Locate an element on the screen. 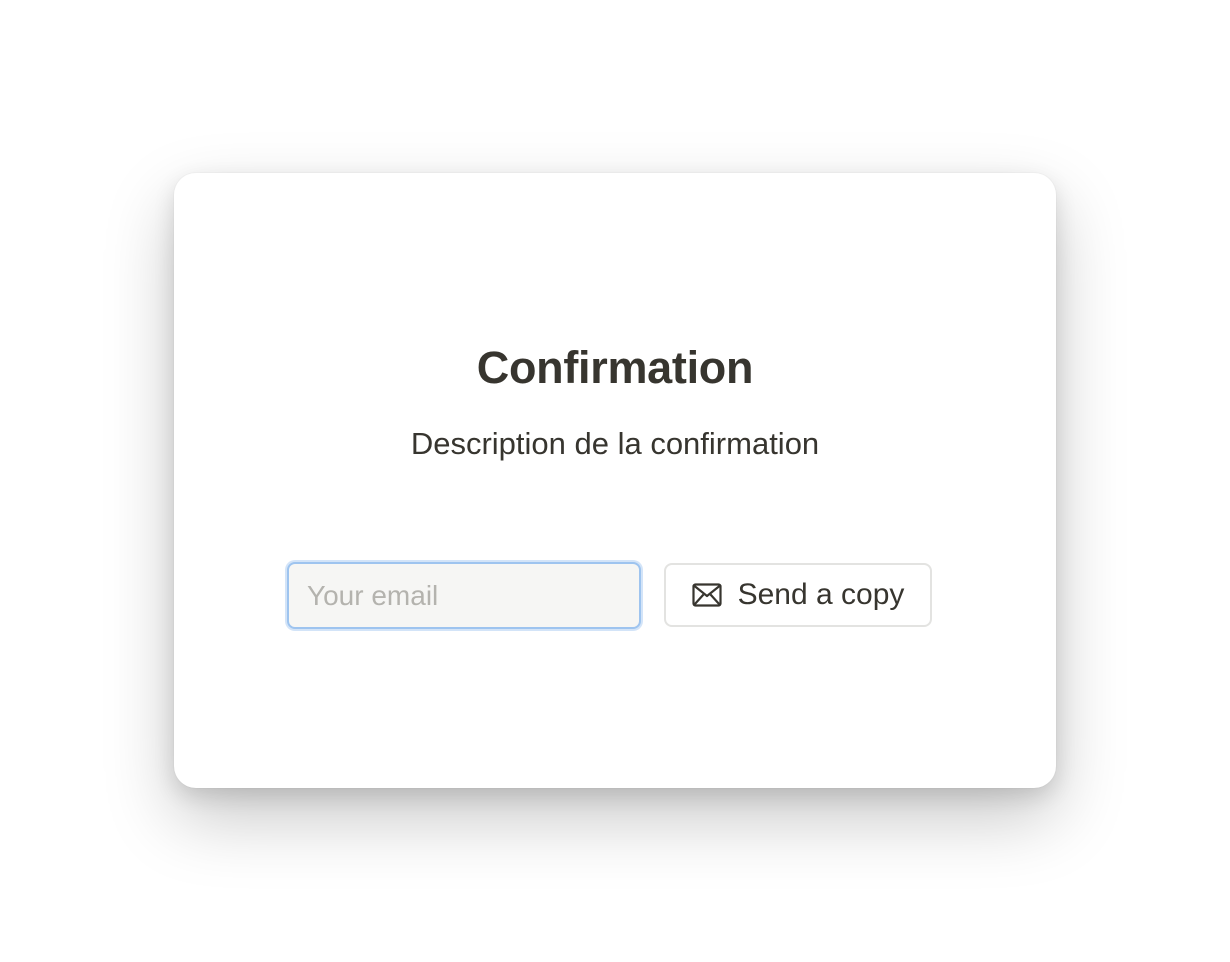 The image size is (1230, 962). email-field is located at coordinates (464, 595).